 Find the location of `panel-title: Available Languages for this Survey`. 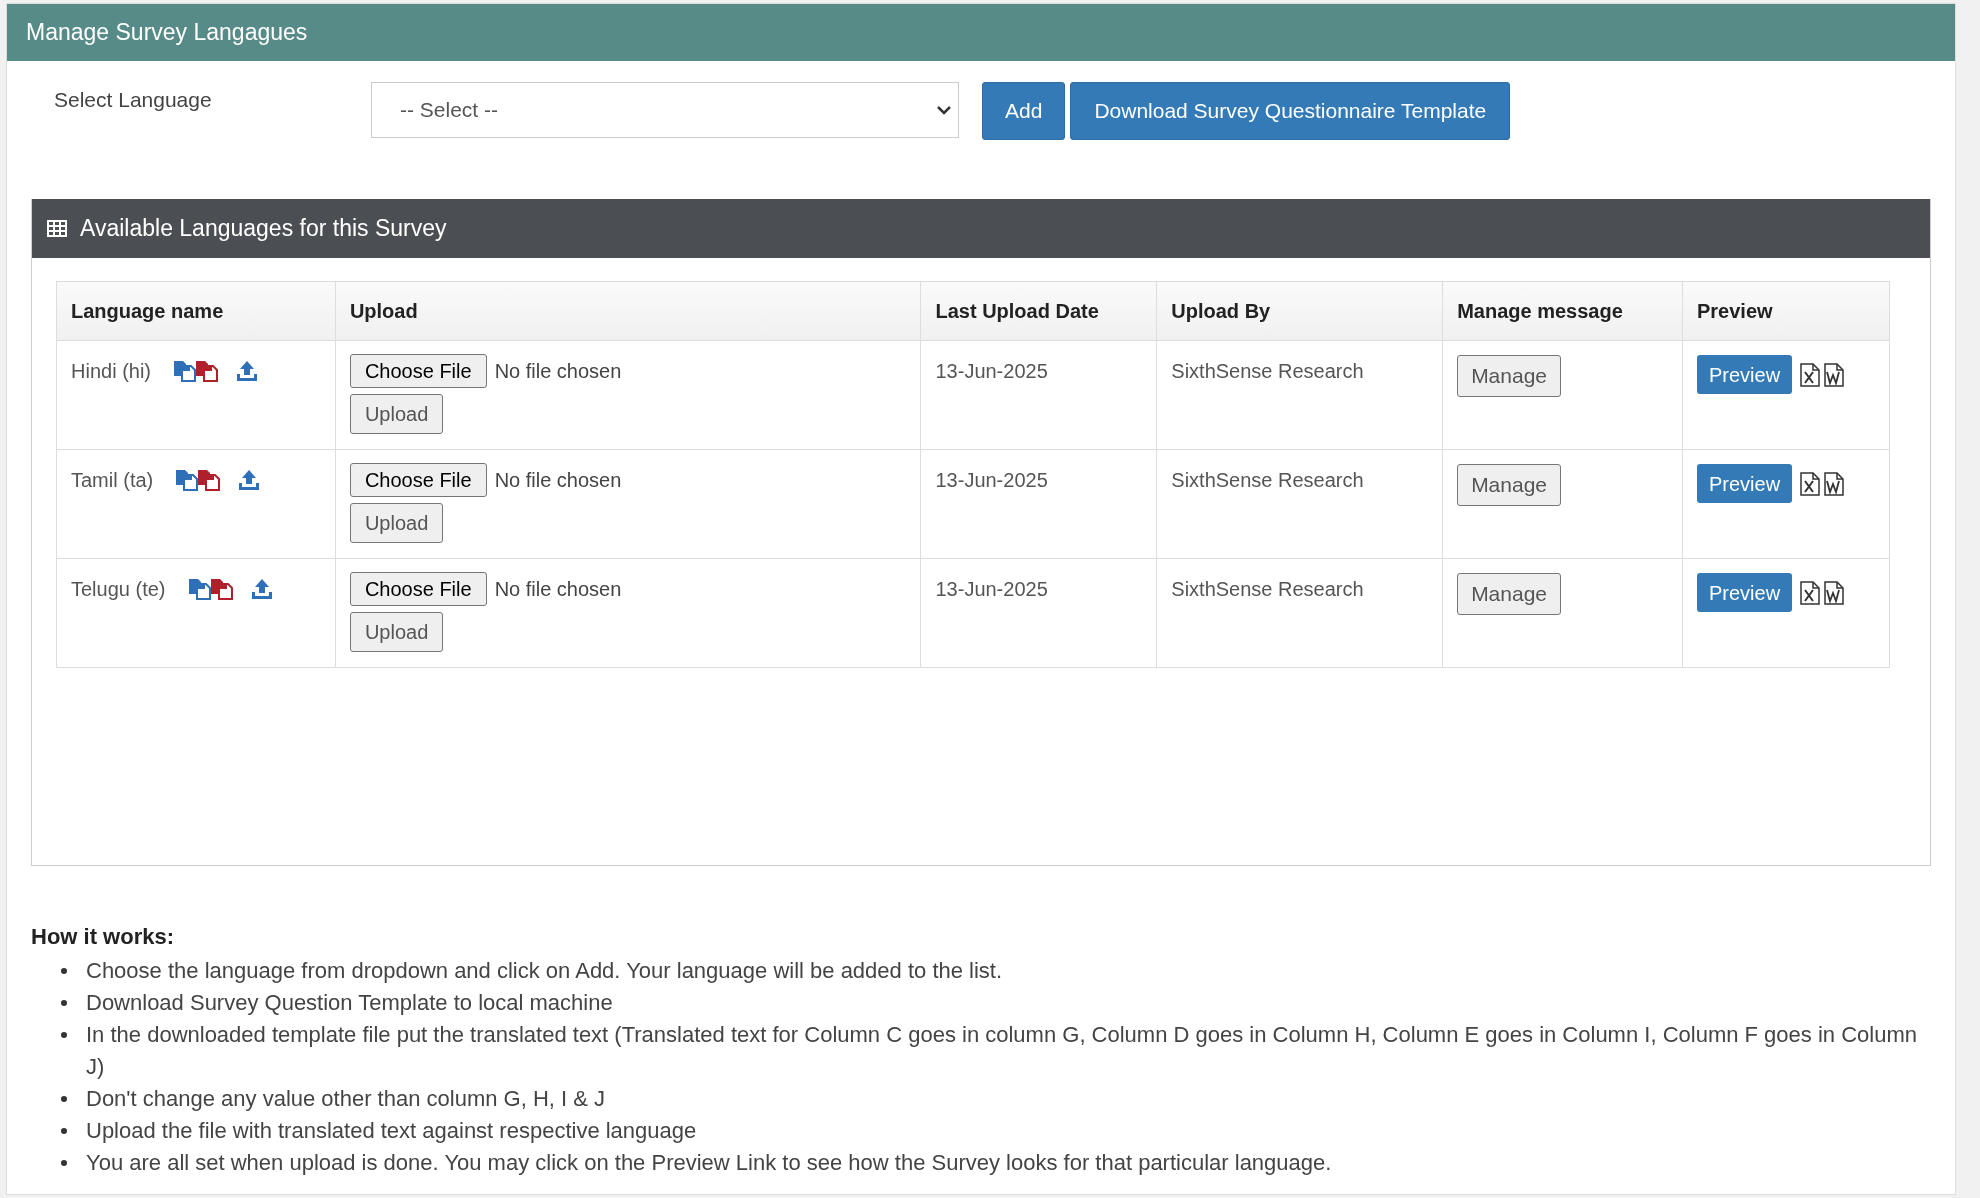

panel-title: Available Languages for this Survey is located at coordinates (263, 229).